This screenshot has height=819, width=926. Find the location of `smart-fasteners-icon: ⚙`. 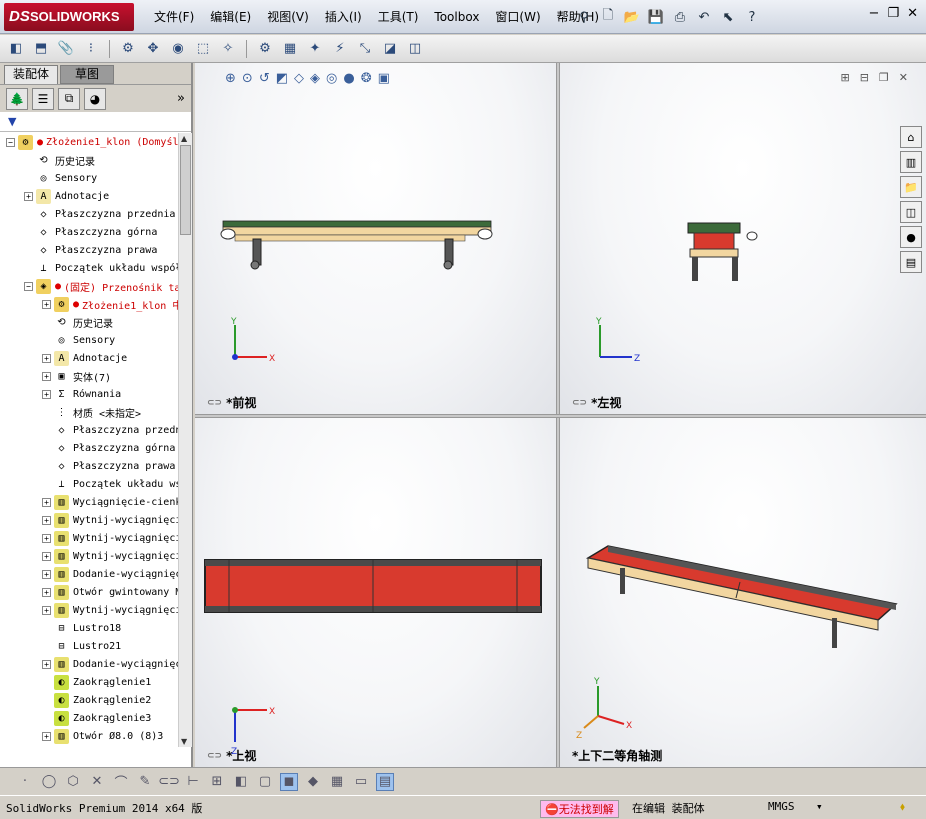

smart-fasteners-icon: ⚙ is located at coordinates (128, 49).